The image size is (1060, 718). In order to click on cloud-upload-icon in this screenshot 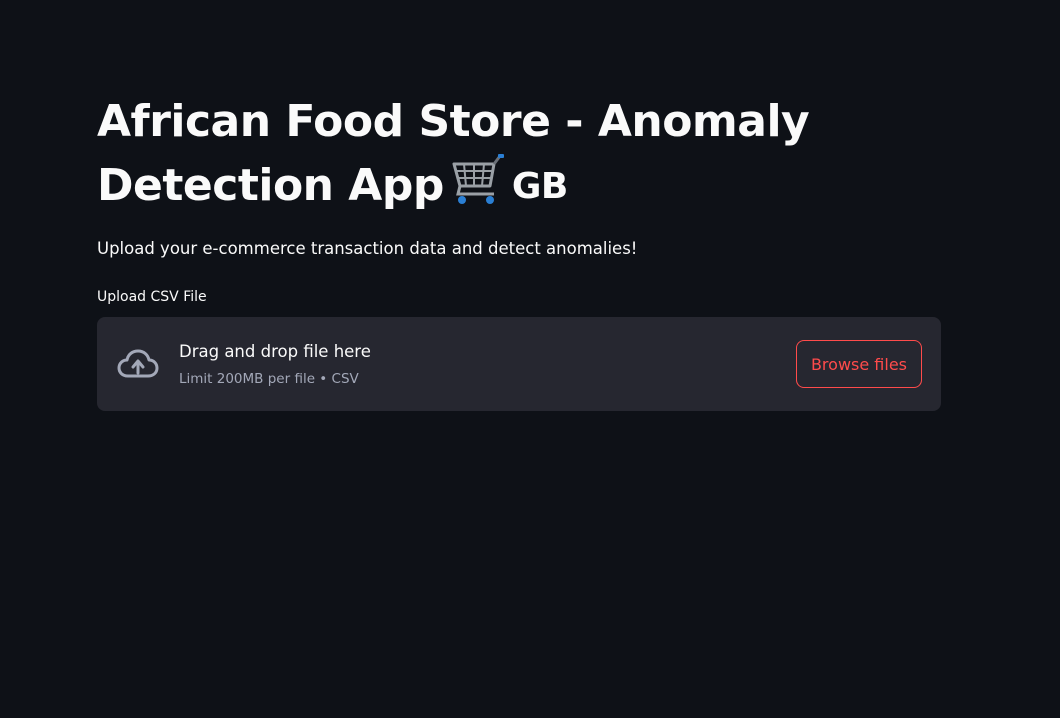, I will do `click(138, 363)`.